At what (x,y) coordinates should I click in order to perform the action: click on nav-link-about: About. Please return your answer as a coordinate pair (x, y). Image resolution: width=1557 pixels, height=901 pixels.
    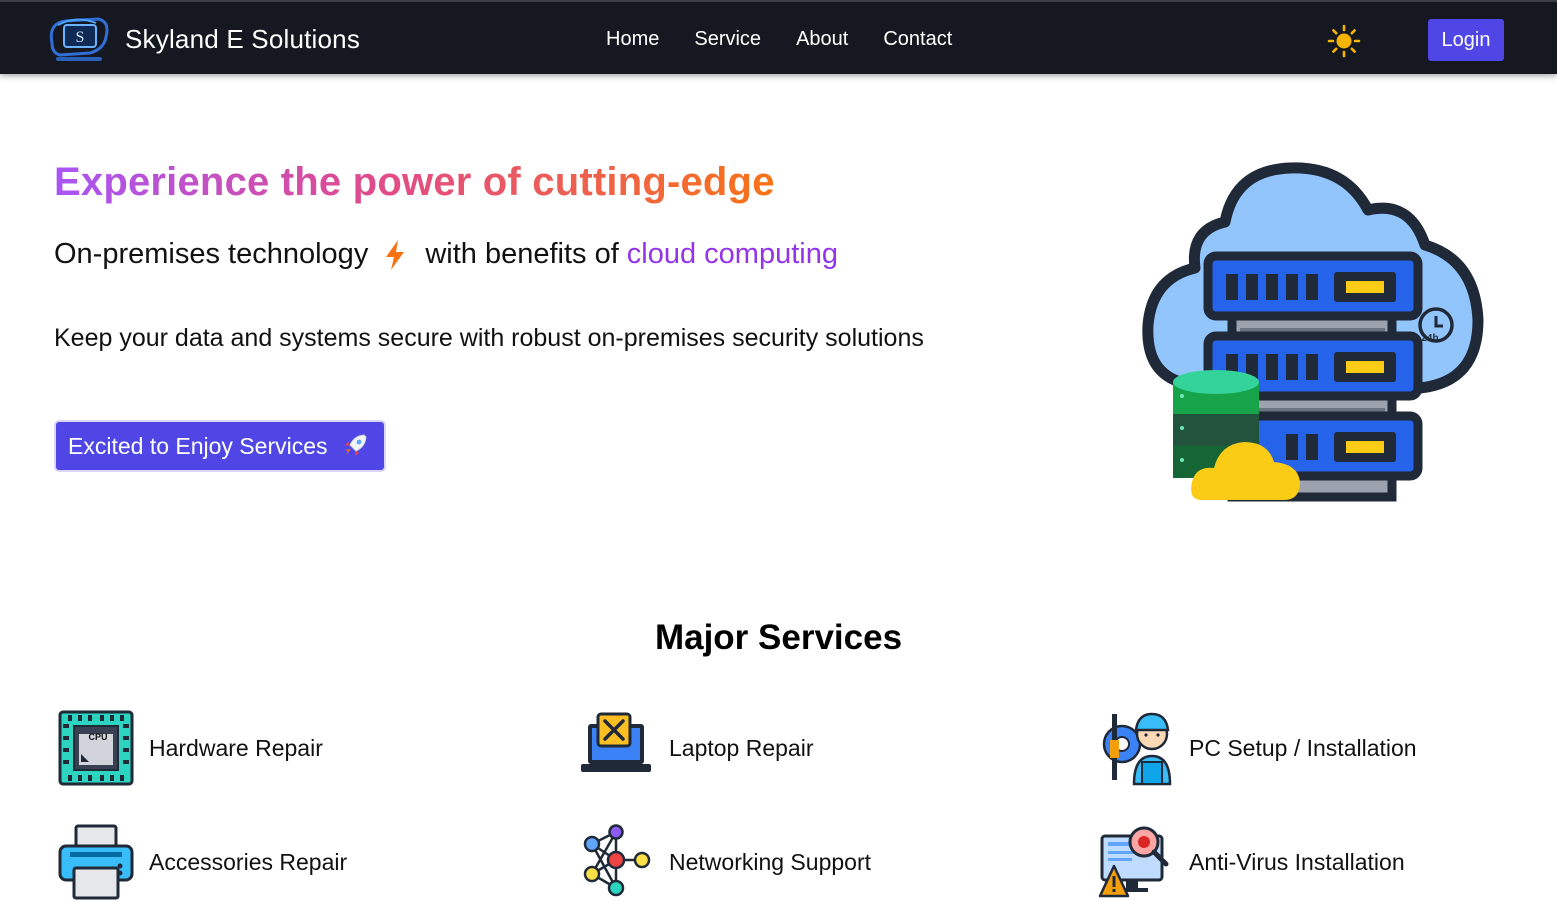
    Looking at the image, I should click on (822, 39).